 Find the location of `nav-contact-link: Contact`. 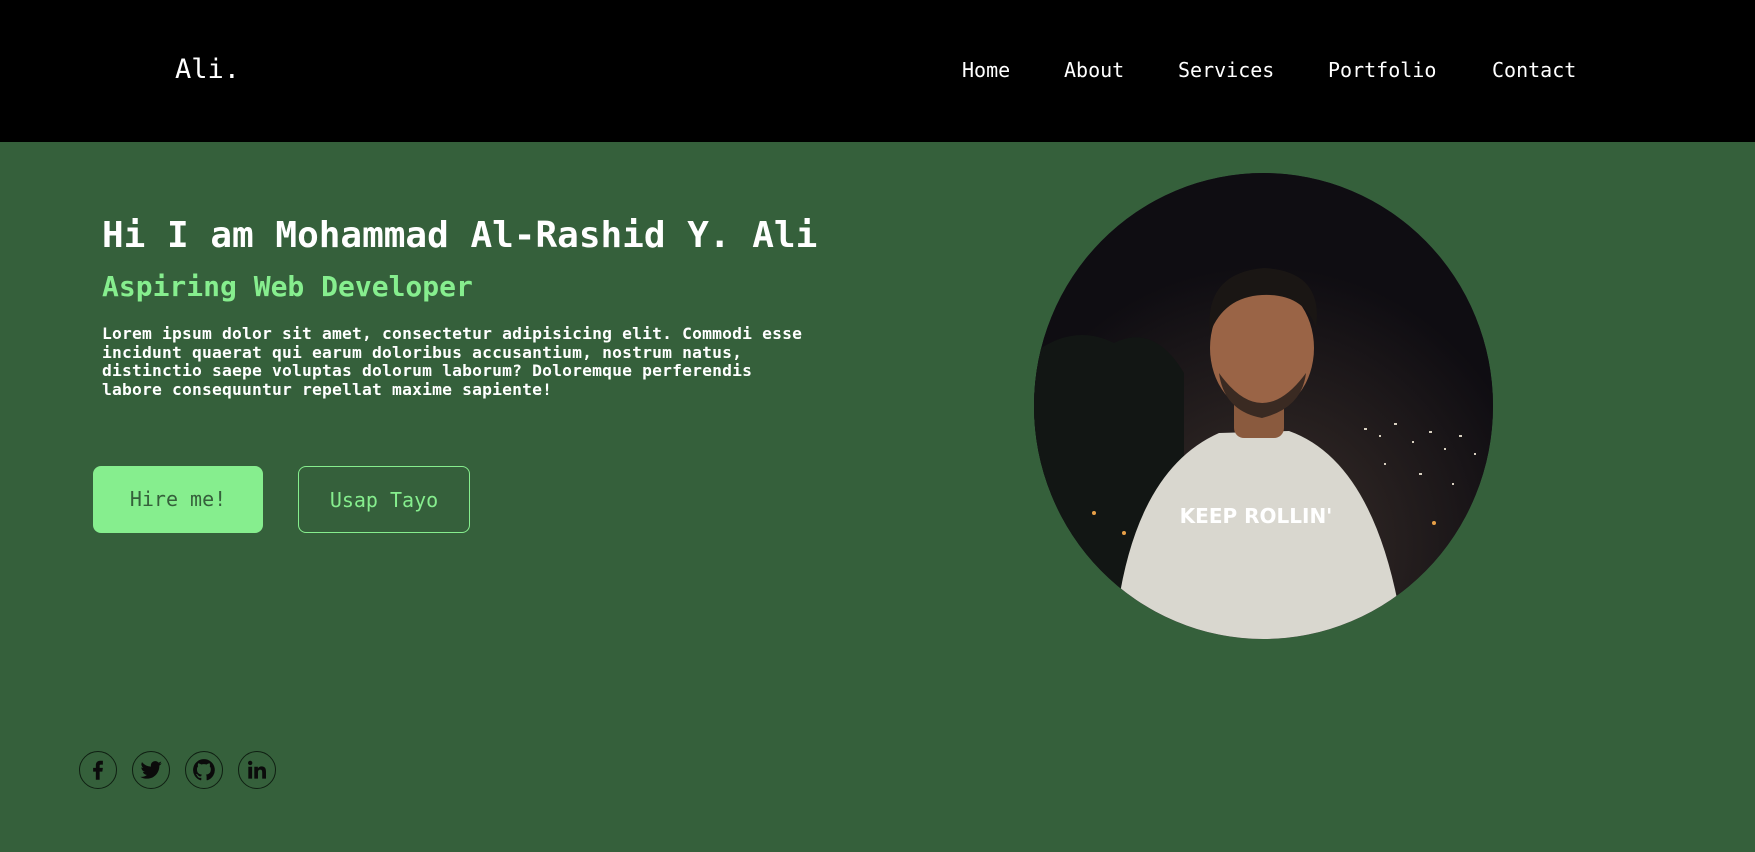

nav-contact-link: Contact is located at coordinates (1534, 70).